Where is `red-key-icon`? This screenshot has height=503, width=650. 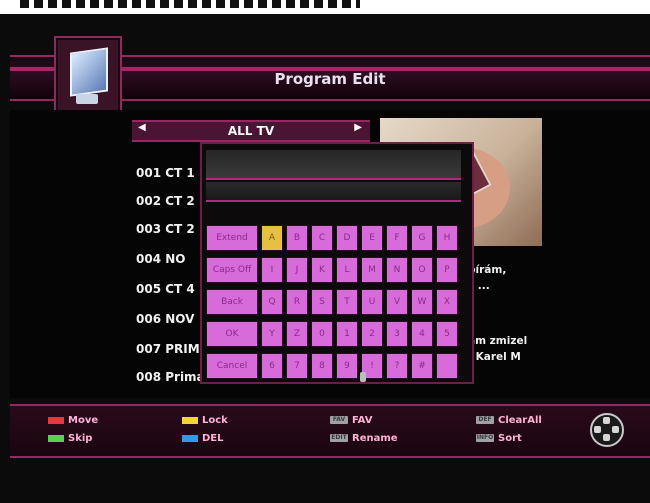 red-key-icon is located at coordinates (56, 420).